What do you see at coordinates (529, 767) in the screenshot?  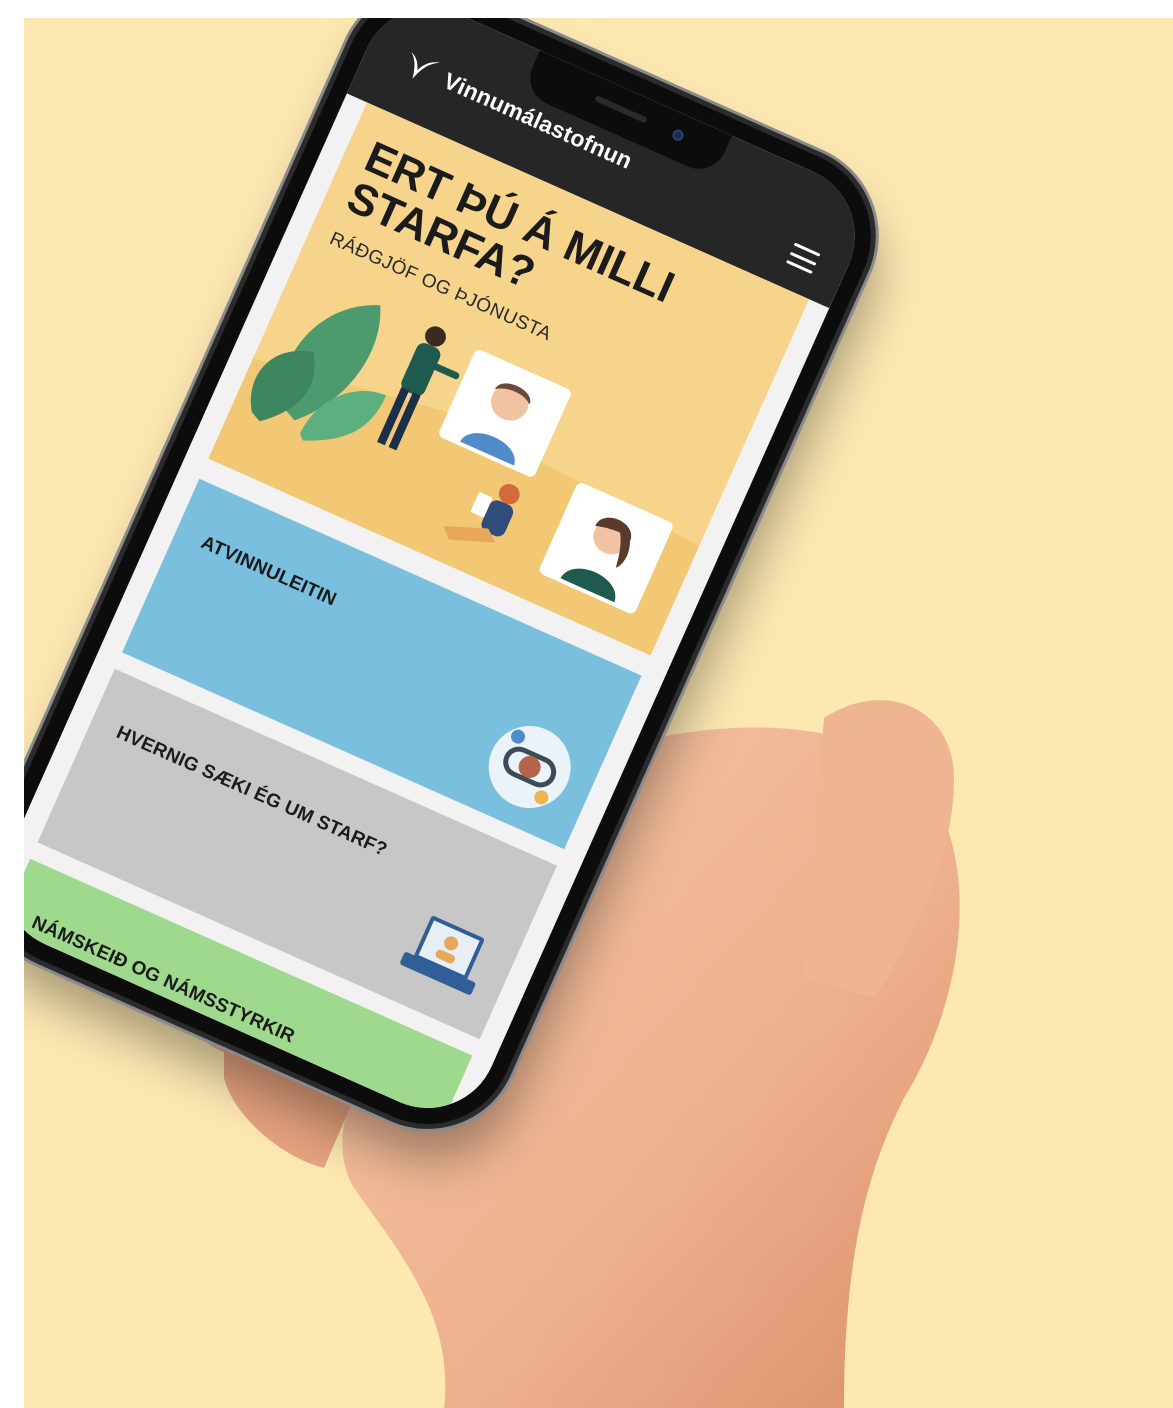 I see `job-search-cycle-icon` at bounding box center [529, 767].